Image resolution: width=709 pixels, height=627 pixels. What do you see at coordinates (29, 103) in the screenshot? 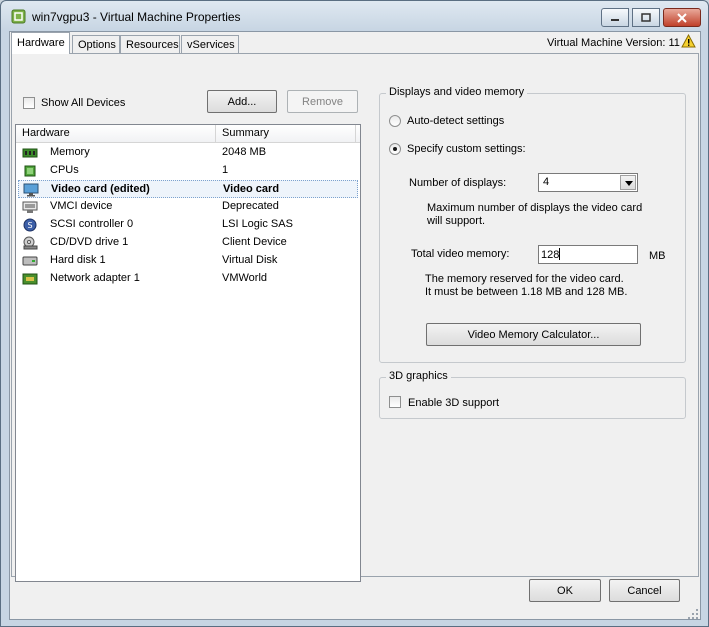
I see `show-all-devices-checkbox` at bounding box center [29, 103].